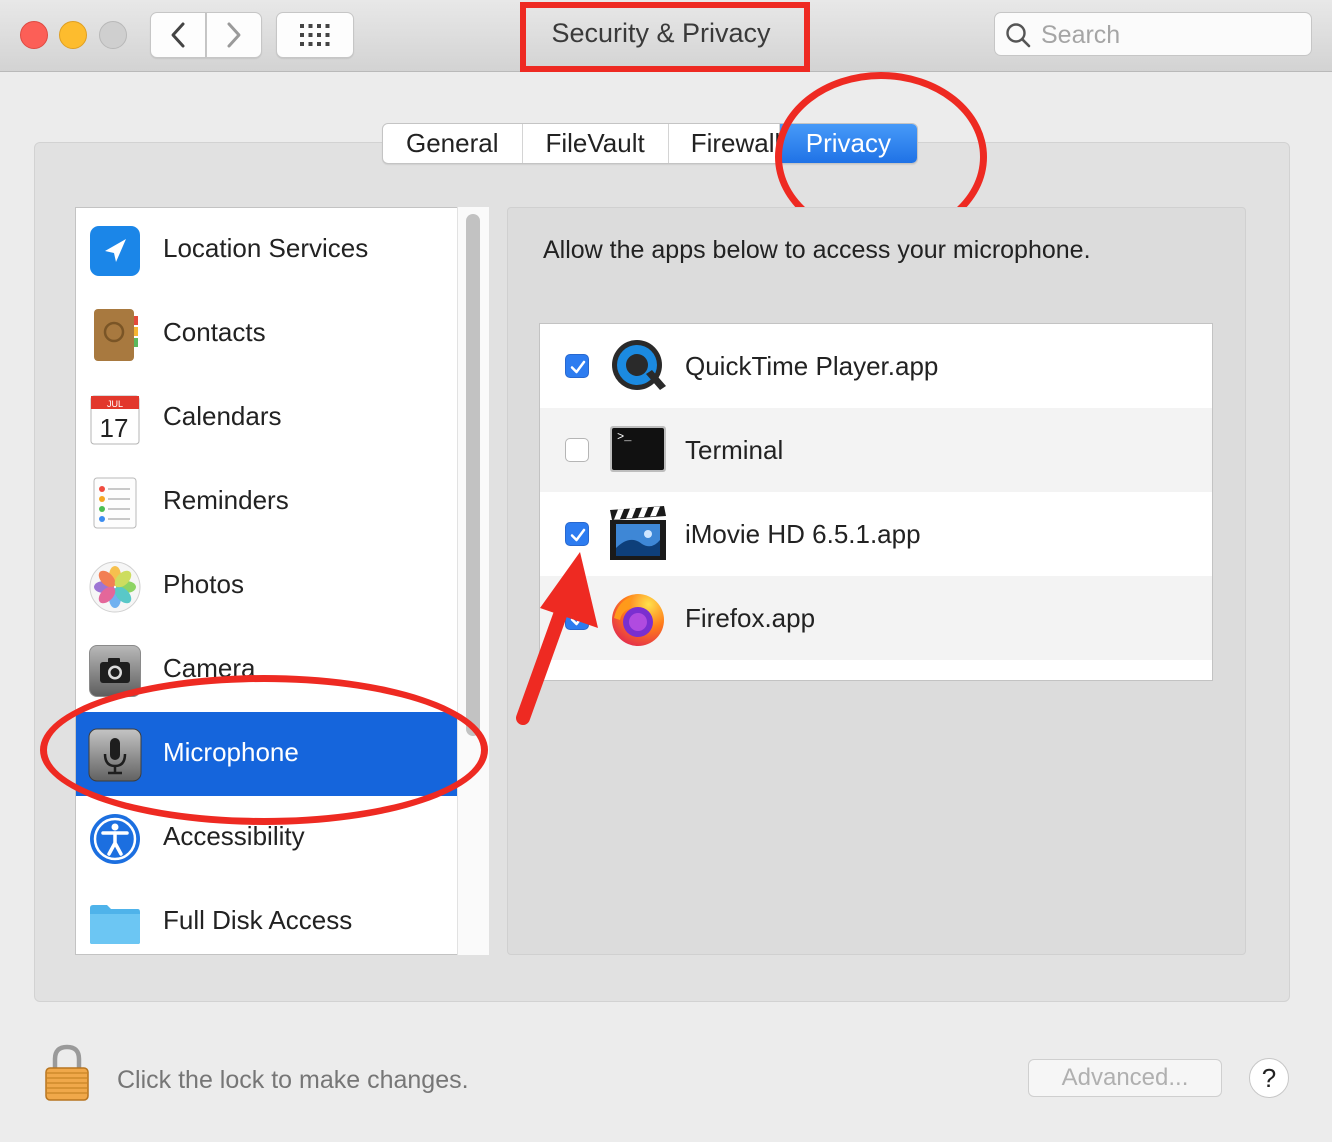  I want to click on minimize-window-button, so click(73, 35).